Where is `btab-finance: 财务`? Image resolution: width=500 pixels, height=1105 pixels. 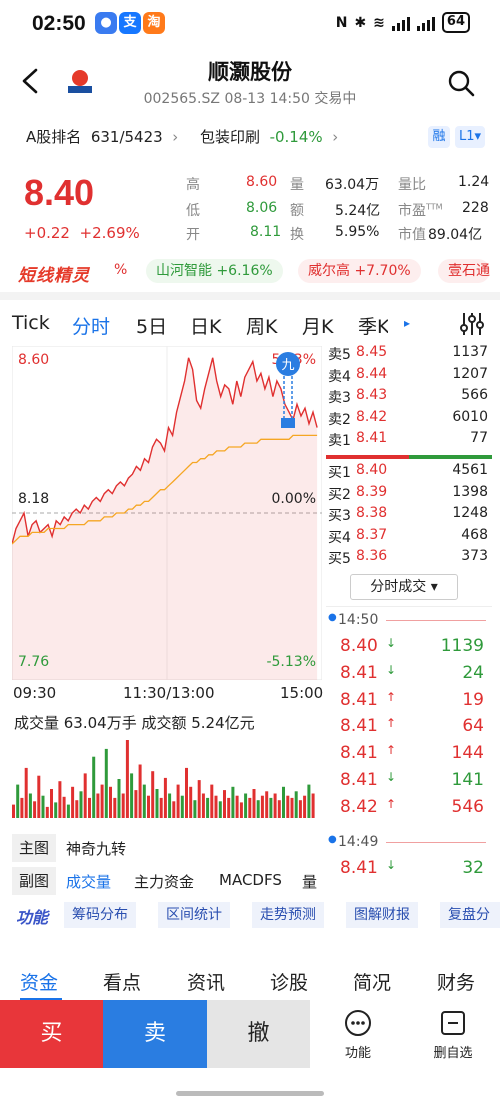
btab-finance: 财务 is located at coordinates (456, 981).